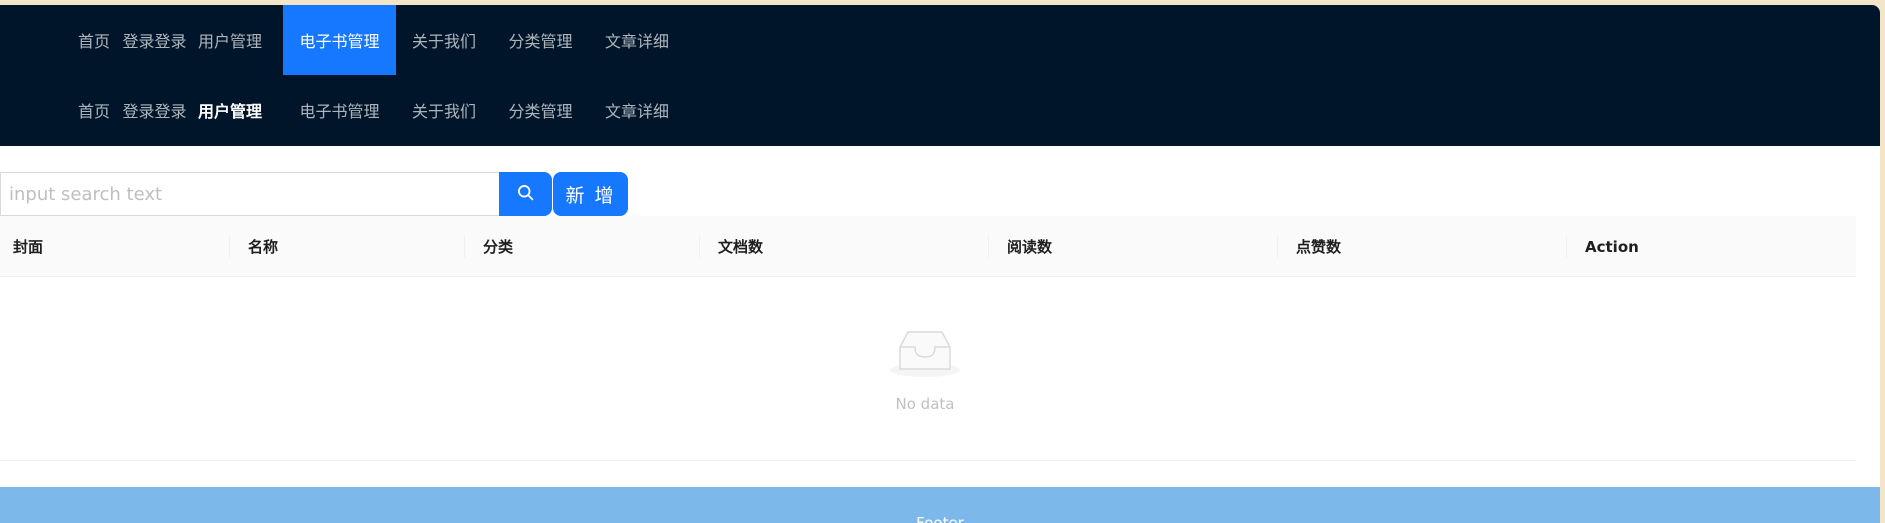  I want to click on column-header-doc-count: 文档数, so click(740, 246).